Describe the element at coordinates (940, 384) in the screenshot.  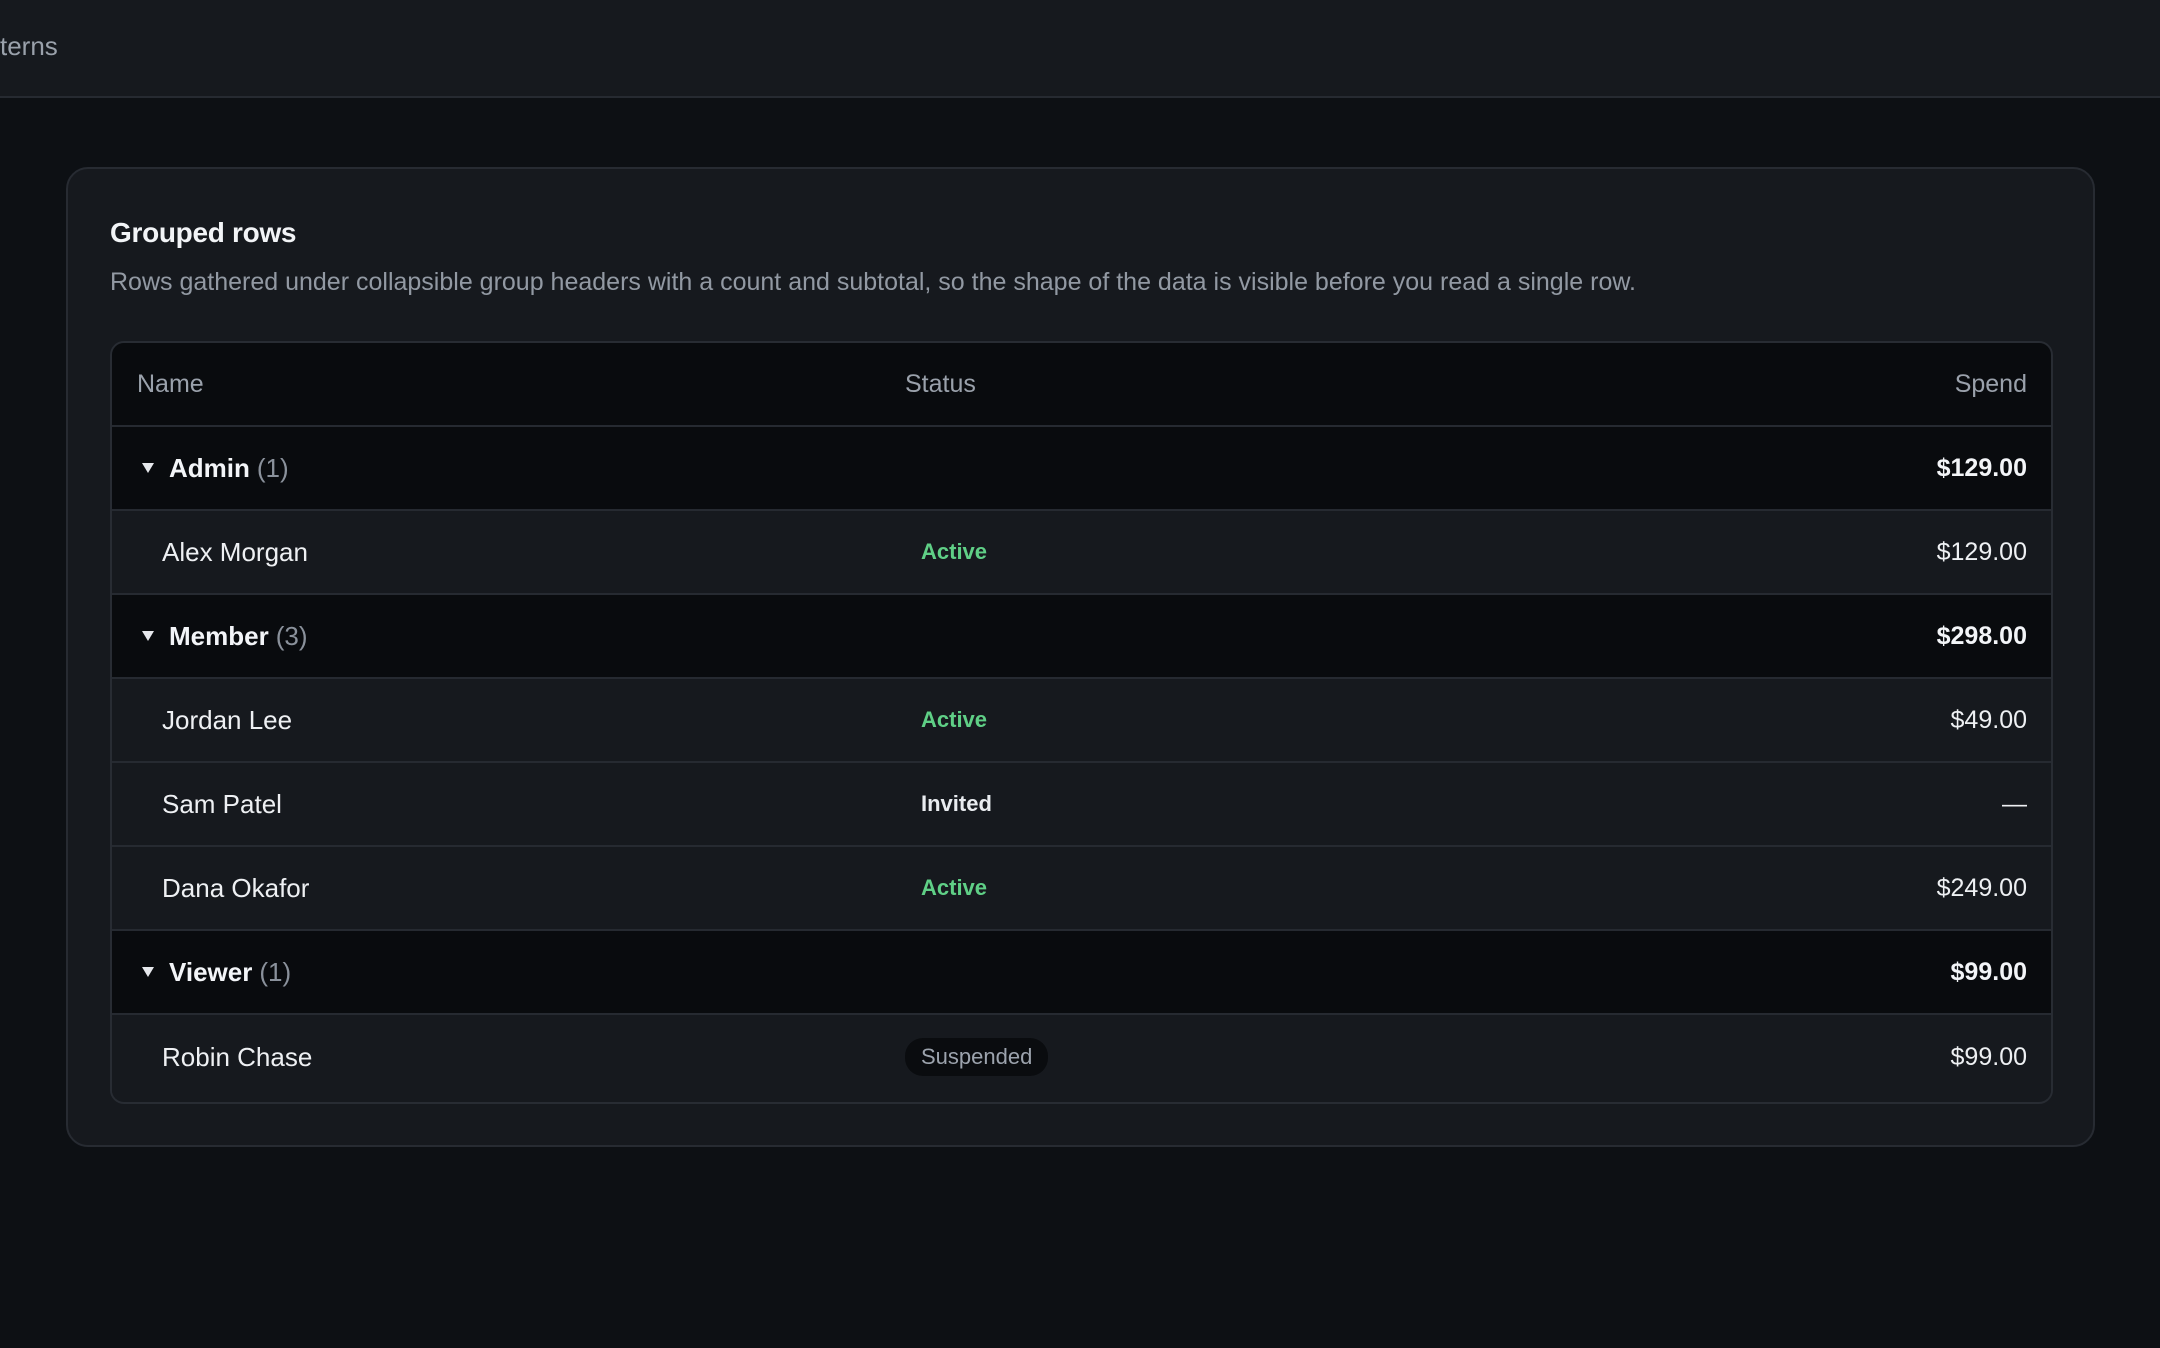
I see `column-header-status: Status` at that location.